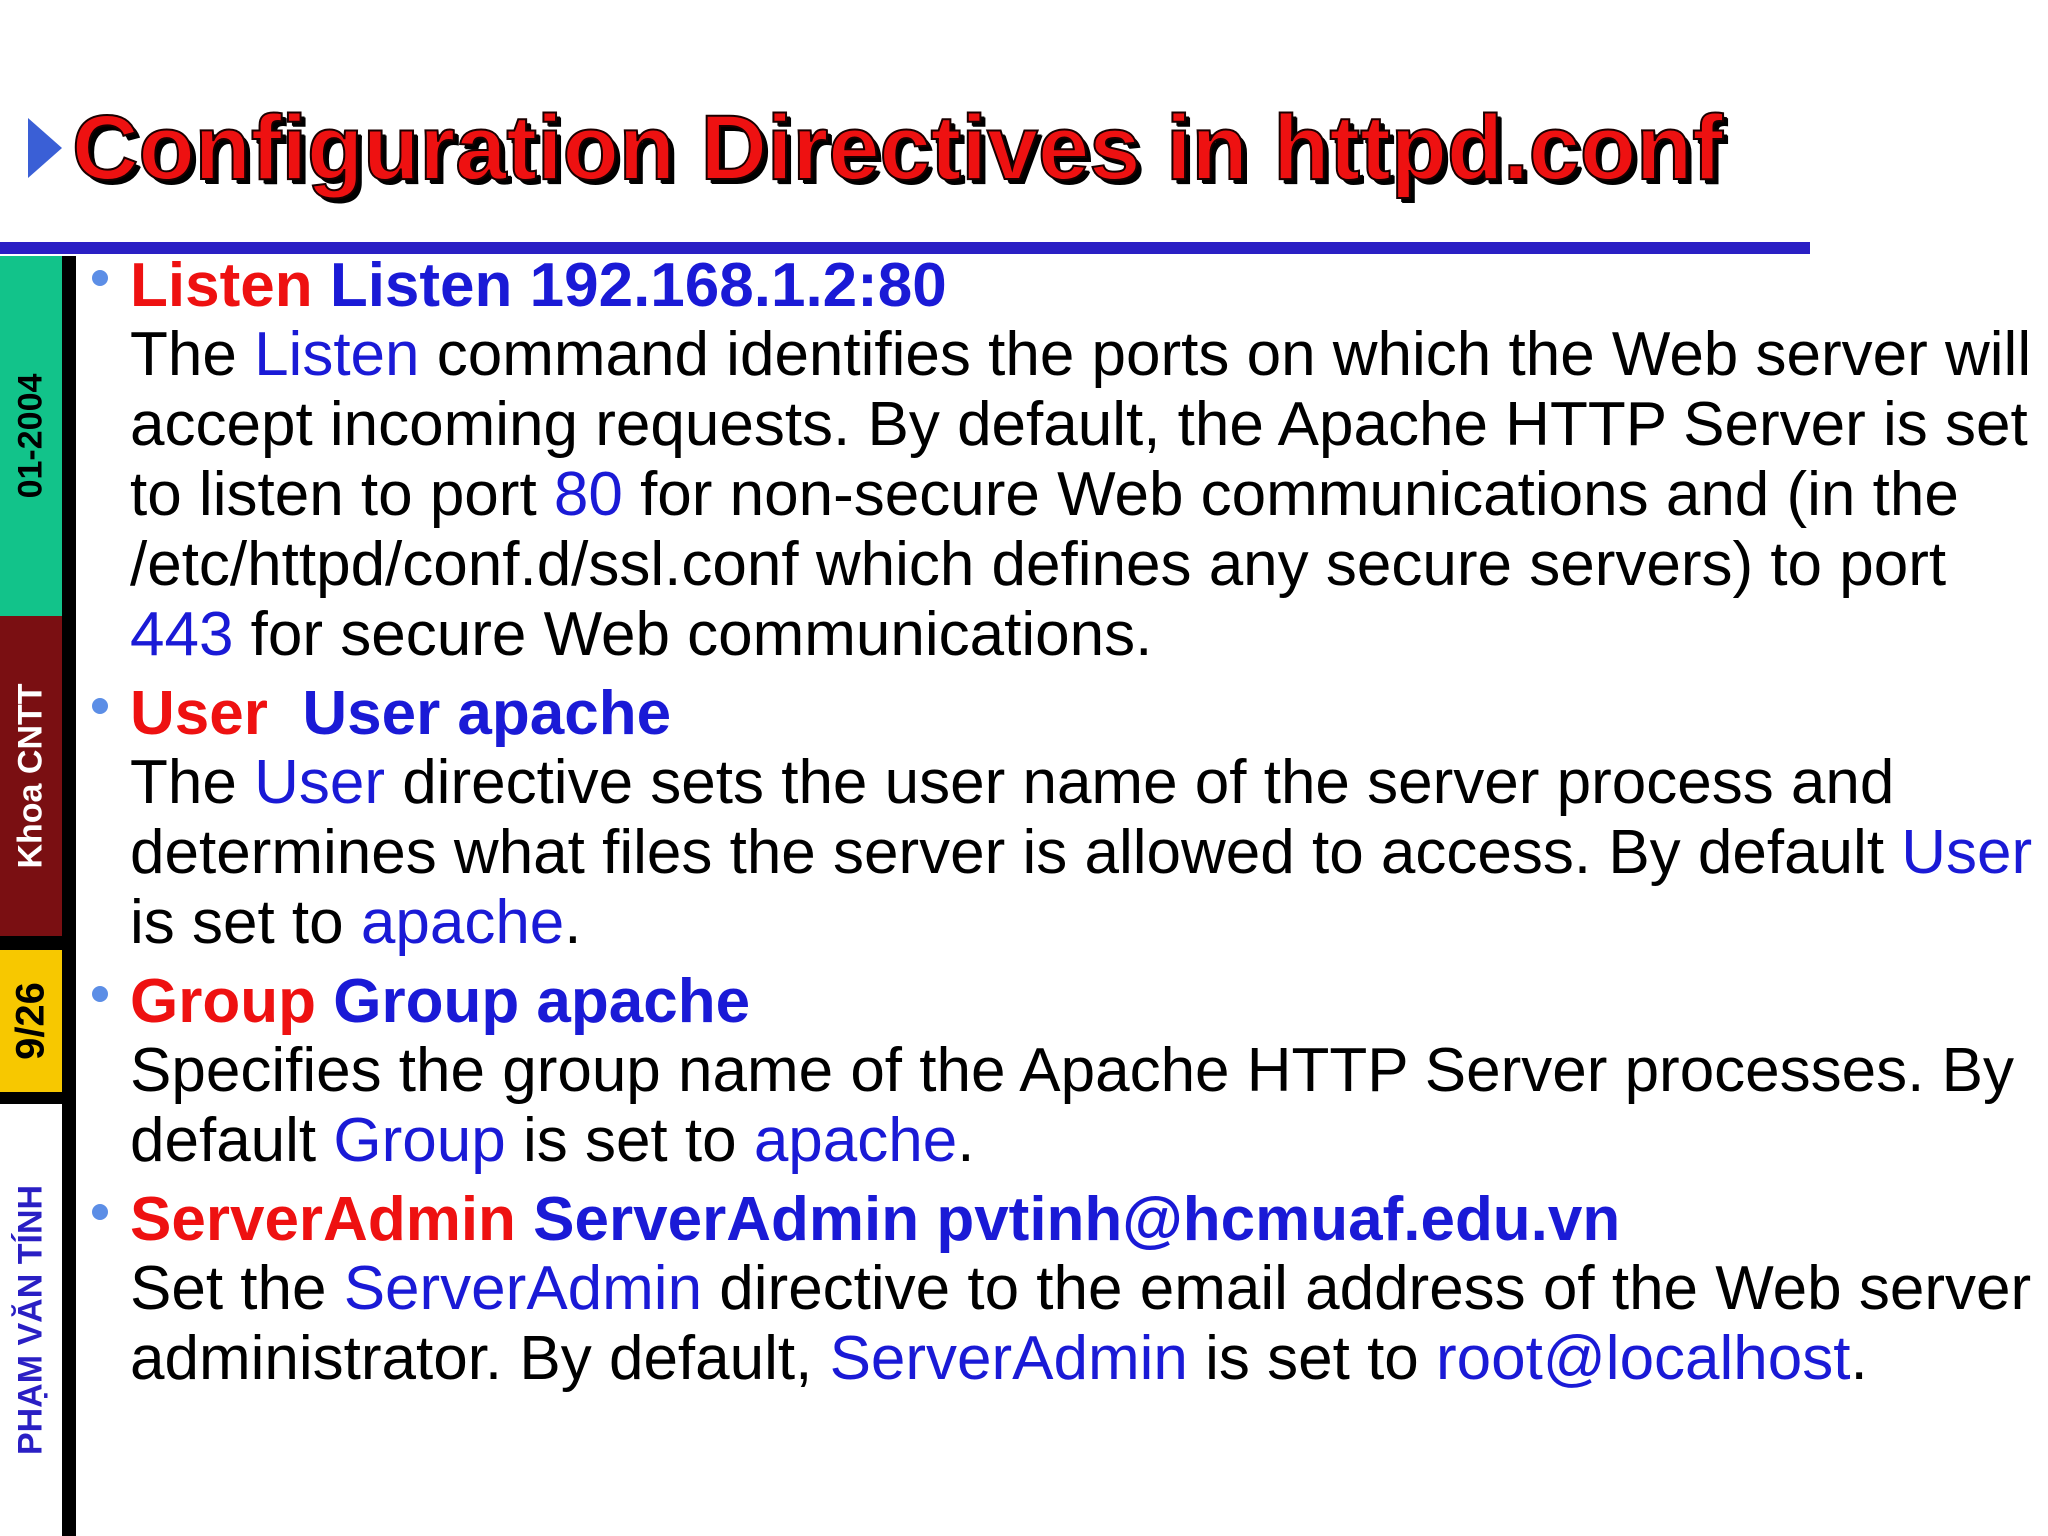 Image resolution: width=2048 pixels, height=1536 pixels. I want to click on page-number: 9/26, so click(30, 1021).